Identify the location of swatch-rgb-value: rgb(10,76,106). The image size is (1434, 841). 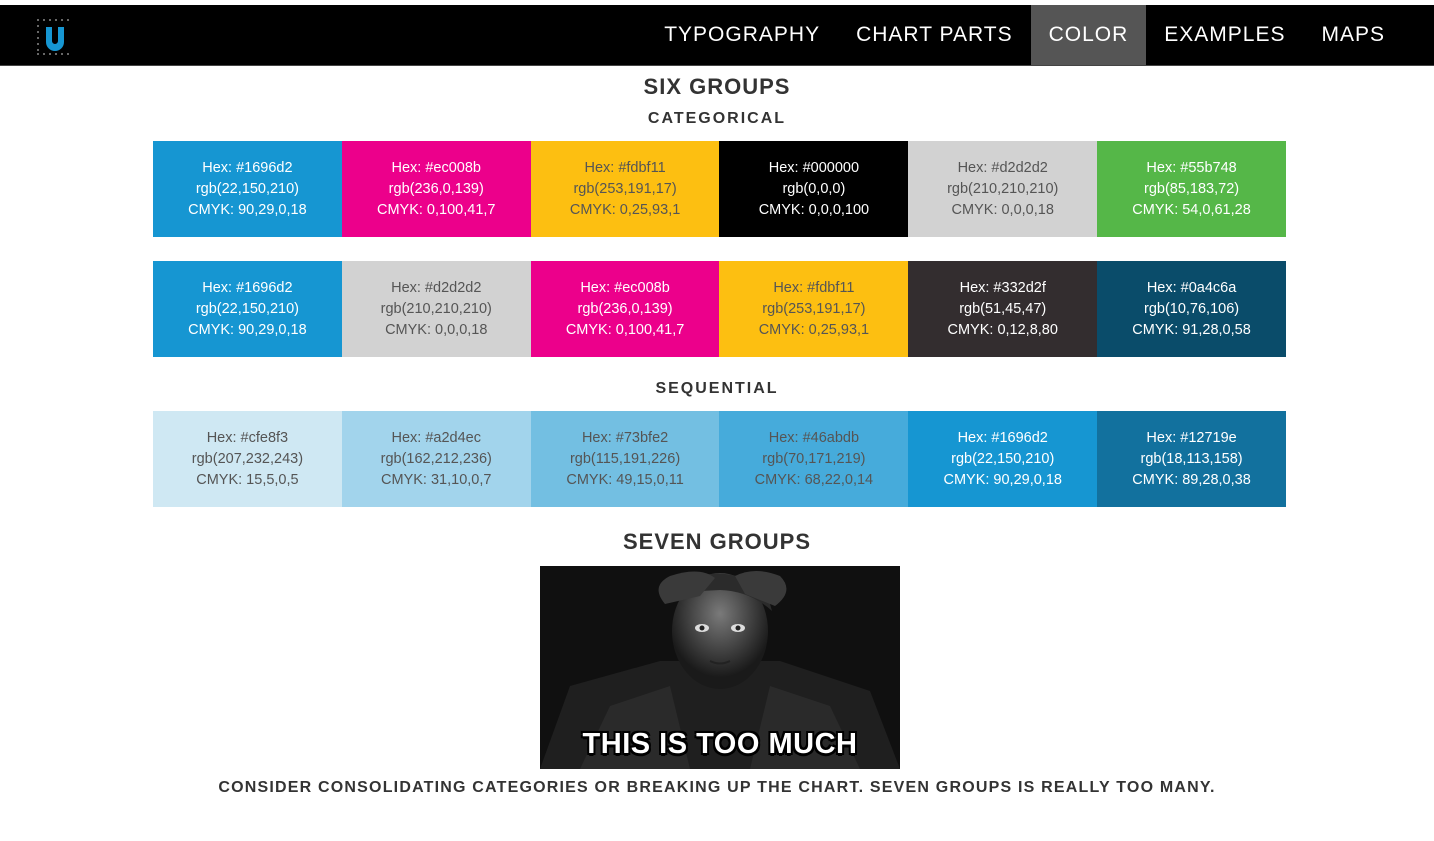
(1191, 308).